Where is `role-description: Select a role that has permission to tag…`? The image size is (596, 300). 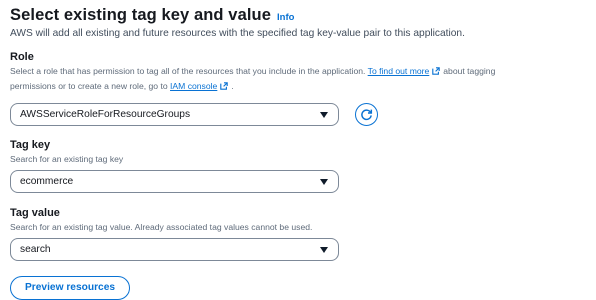
role-description: Select a role that has permission to tag… is located at coordinates (300, 79).